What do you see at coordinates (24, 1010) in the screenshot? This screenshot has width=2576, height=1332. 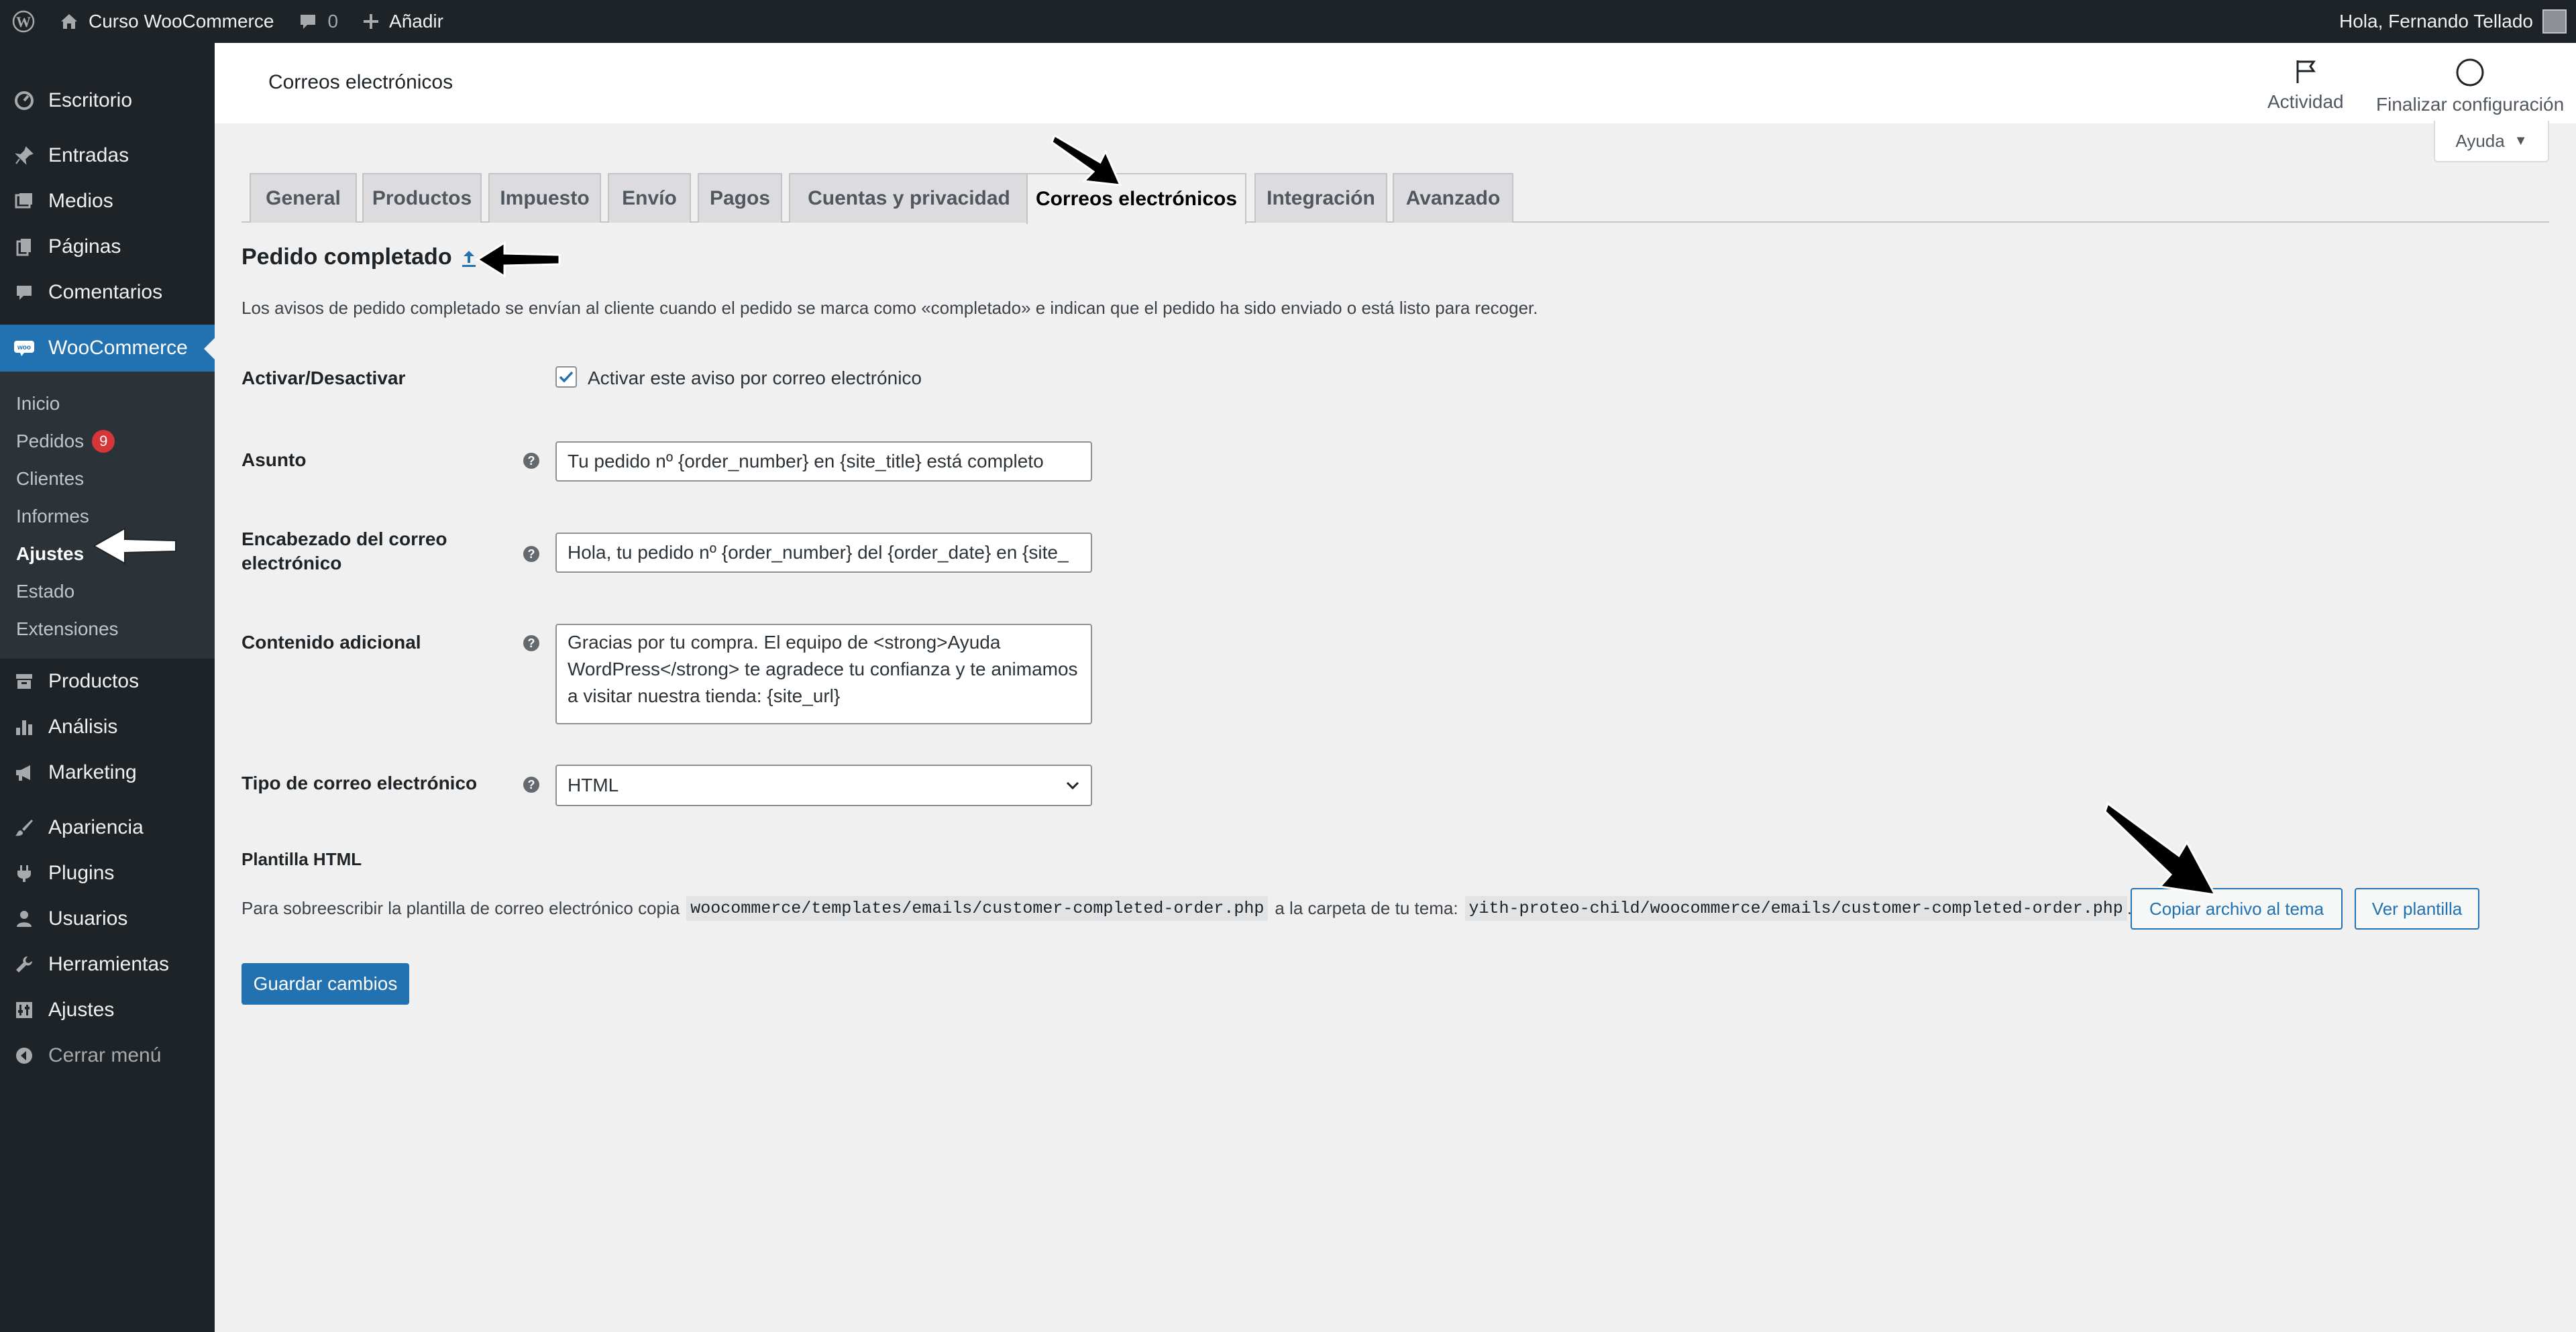 I see `settings-icon` at bounding box center [24, 1010].